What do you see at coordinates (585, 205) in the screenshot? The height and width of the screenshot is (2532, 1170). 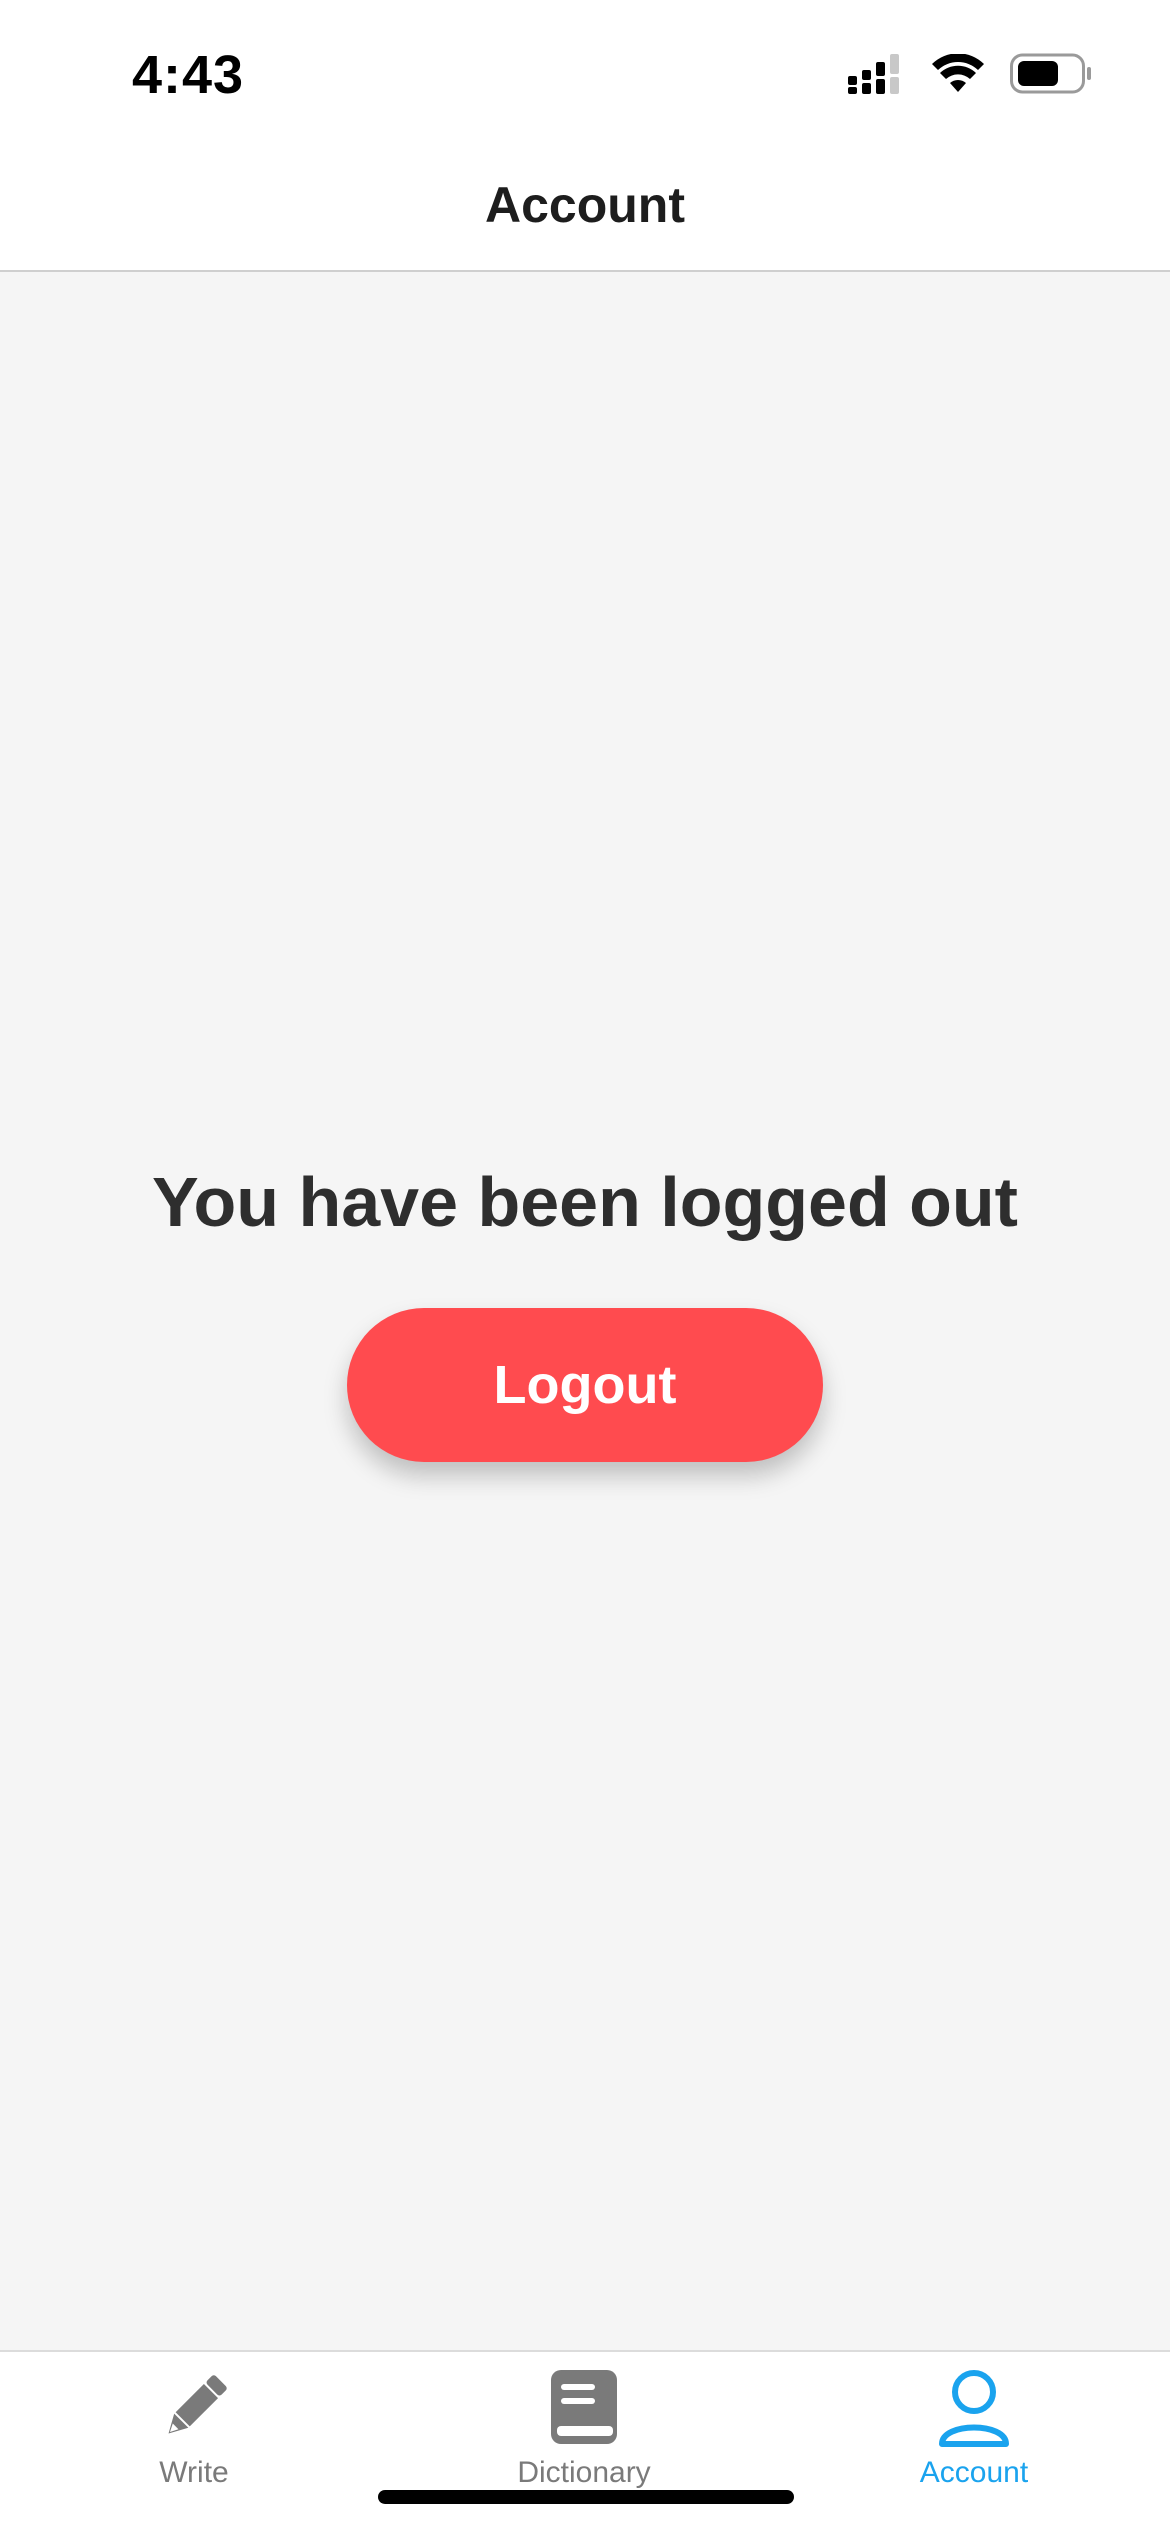 I see `page-title: Account` at bounding box center [585, 205].